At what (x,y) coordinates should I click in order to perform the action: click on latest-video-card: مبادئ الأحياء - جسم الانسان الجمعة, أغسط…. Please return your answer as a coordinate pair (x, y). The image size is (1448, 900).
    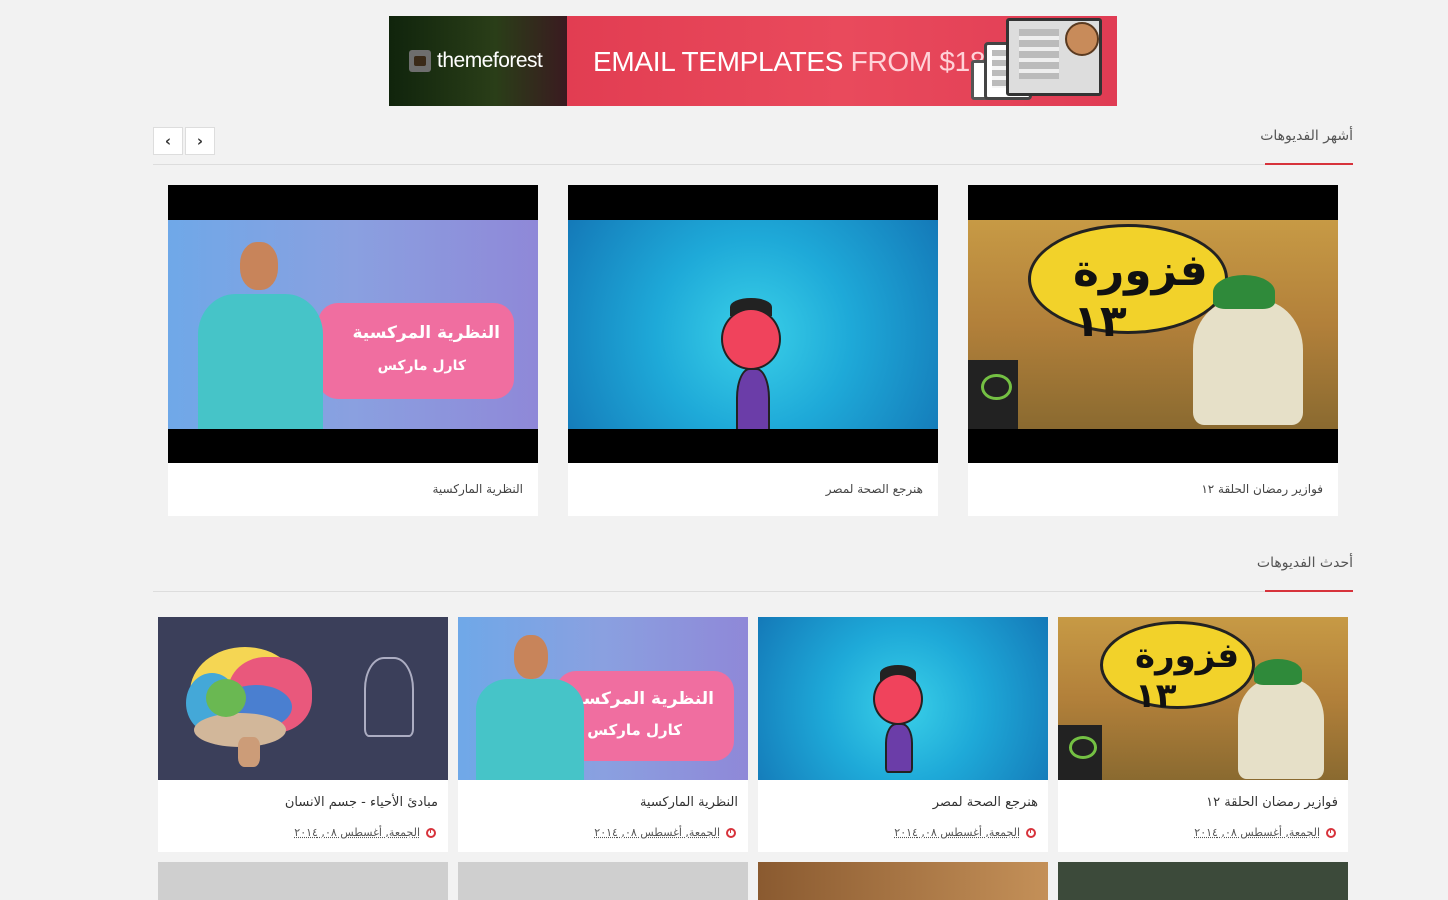
    Looking at the image, I should click on (303, 734).